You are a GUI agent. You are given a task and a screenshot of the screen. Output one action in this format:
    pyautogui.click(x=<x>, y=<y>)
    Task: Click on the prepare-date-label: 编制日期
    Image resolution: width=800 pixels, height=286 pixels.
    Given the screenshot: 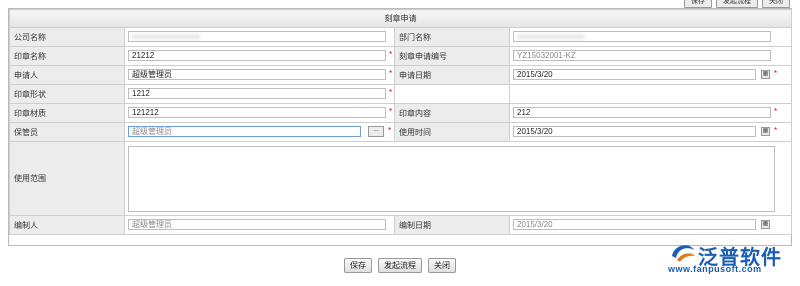 What is the action you would take?
    pyautogui.click(x=452, y=225)
    